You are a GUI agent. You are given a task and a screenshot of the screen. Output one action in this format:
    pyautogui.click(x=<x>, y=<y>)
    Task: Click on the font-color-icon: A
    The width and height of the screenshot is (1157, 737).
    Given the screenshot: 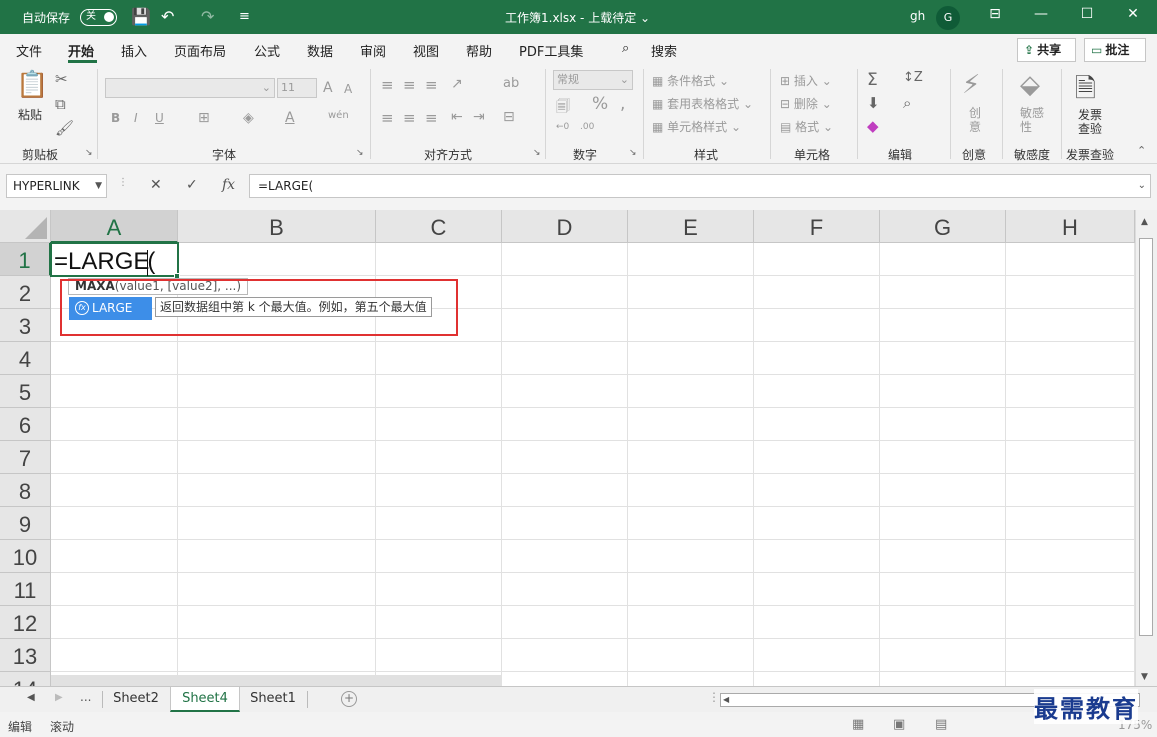 What is the action you would take?
    pyautogui.click(x=290, y=118)
    